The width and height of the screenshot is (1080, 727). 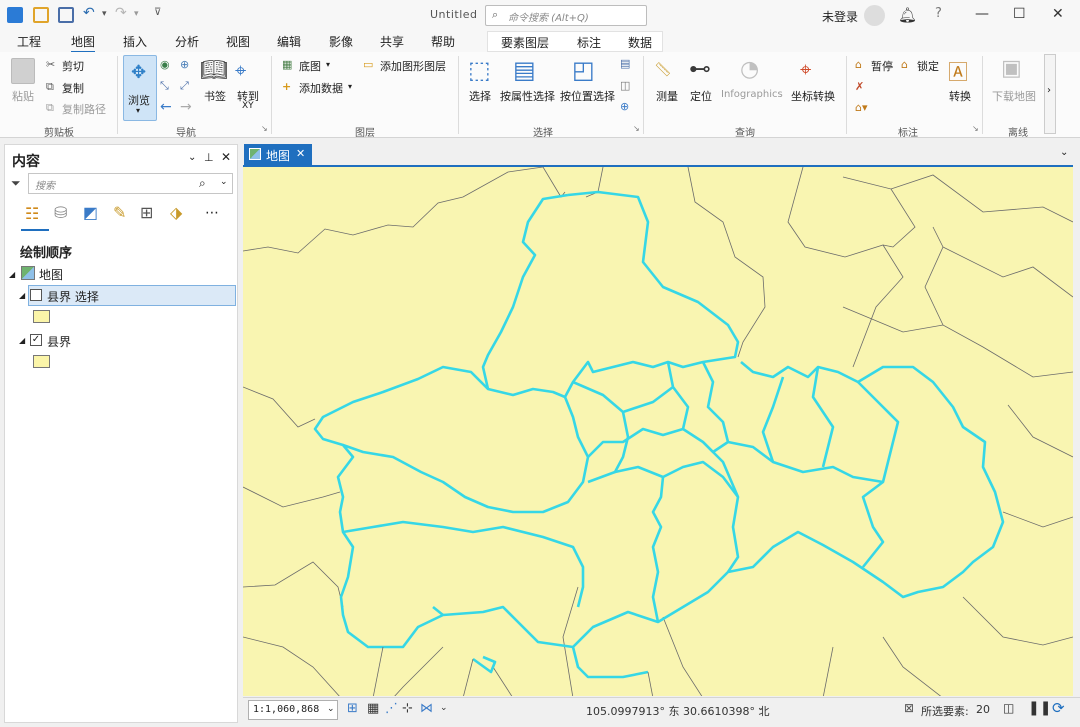 What do you see at coordinates (91, 13) in the screenshot?
I see `undo-icon: ↶` at bounding box center [91, 13].